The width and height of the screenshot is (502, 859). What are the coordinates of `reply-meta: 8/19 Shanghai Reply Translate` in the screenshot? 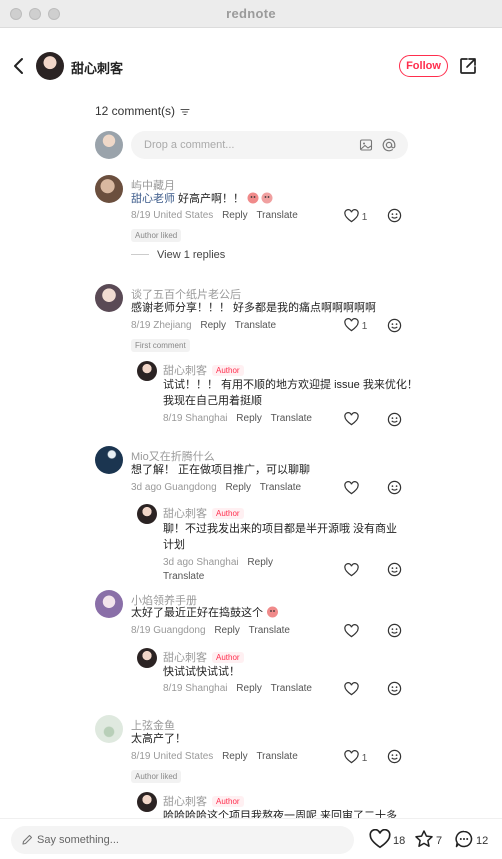 It's located at (237, 688).